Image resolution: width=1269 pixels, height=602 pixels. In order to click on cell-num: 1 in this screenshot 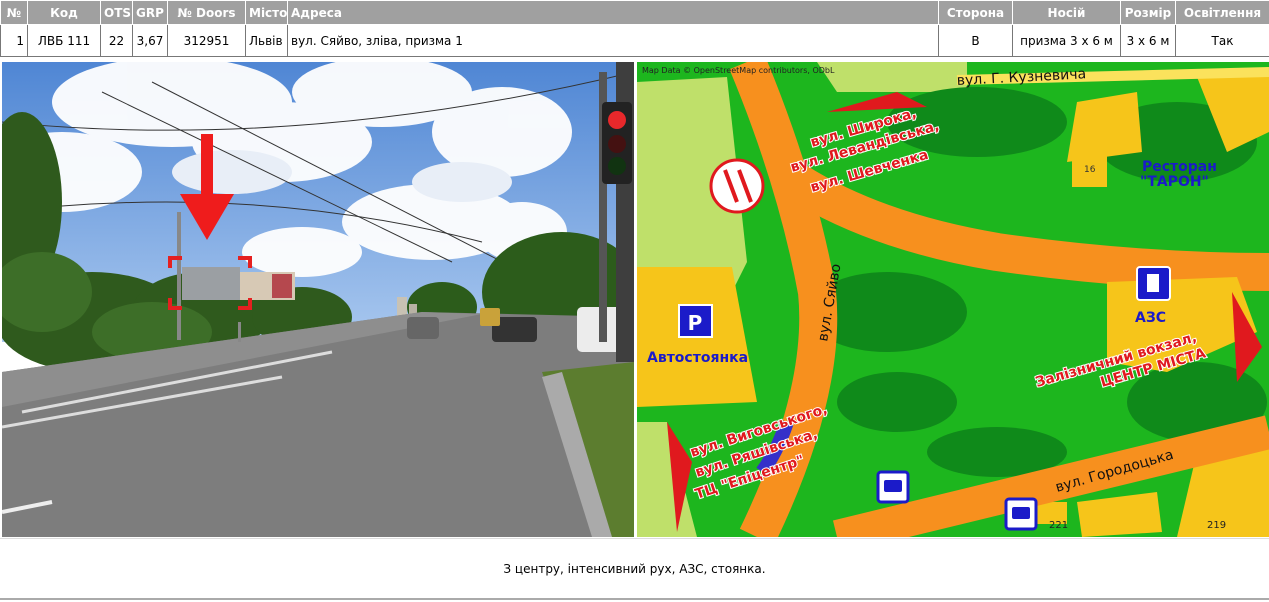, I will do `click(14, 40)`.